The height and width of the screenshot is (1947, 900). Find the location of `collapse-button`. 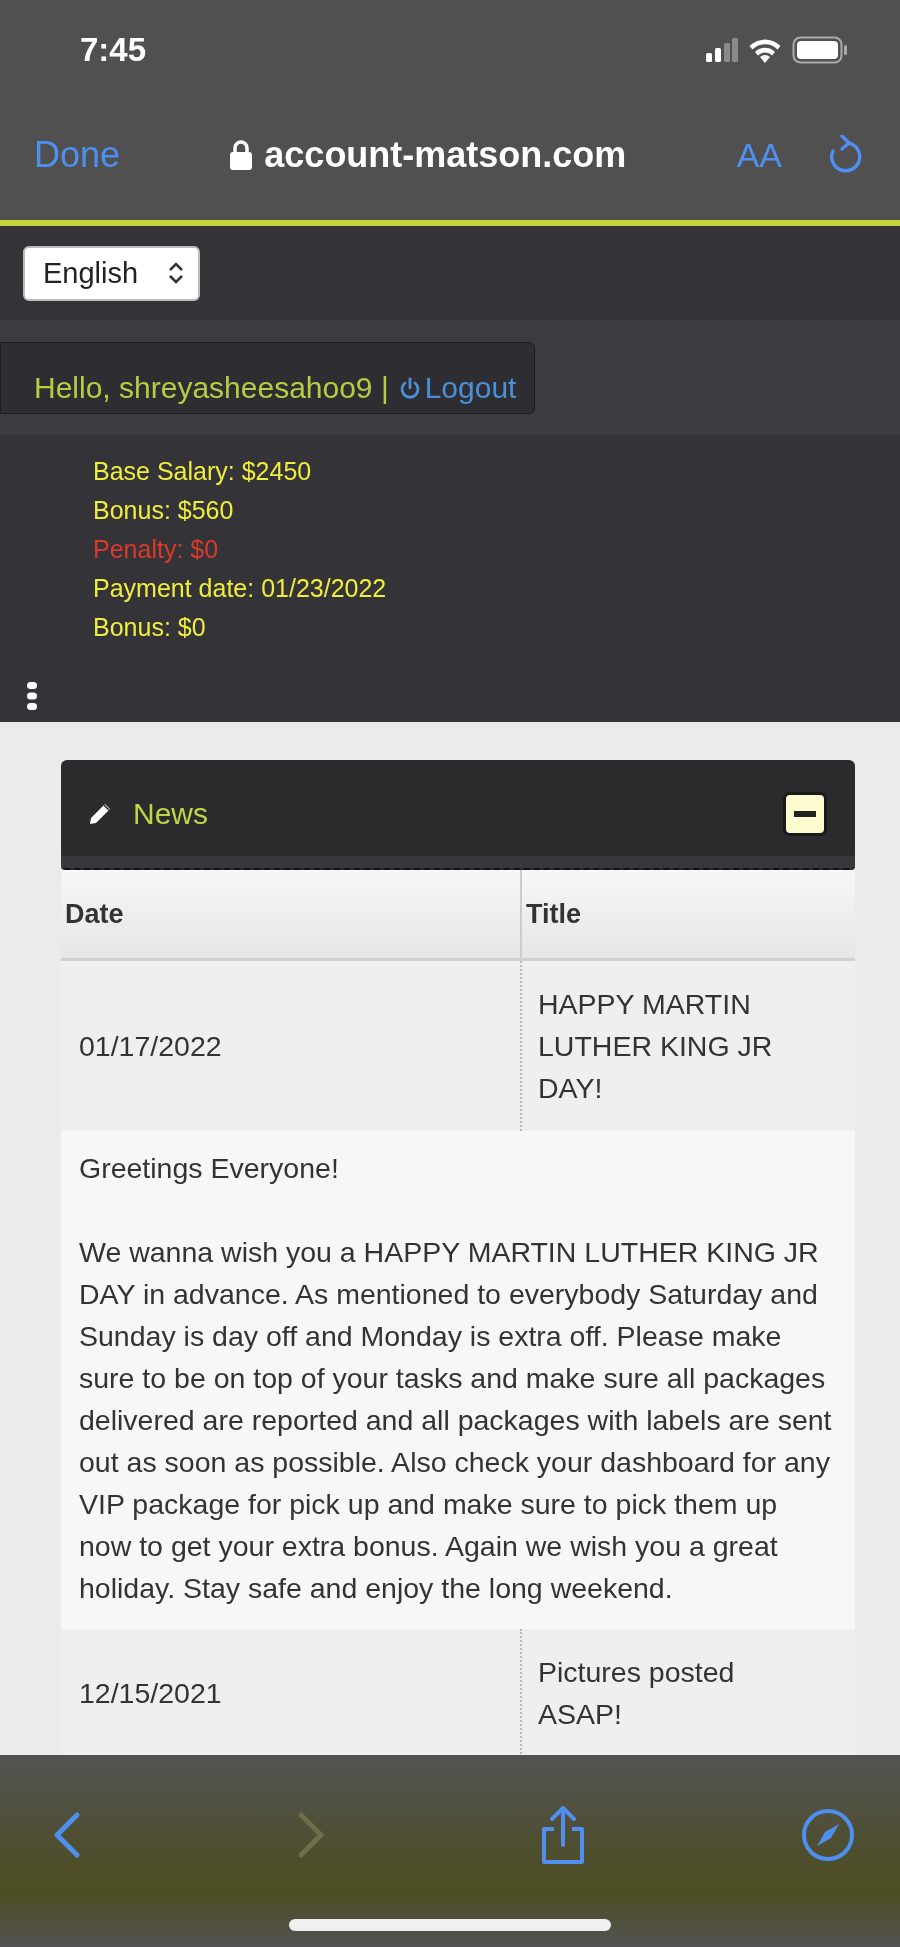

collapse-button is located at coordinates (805, 814).